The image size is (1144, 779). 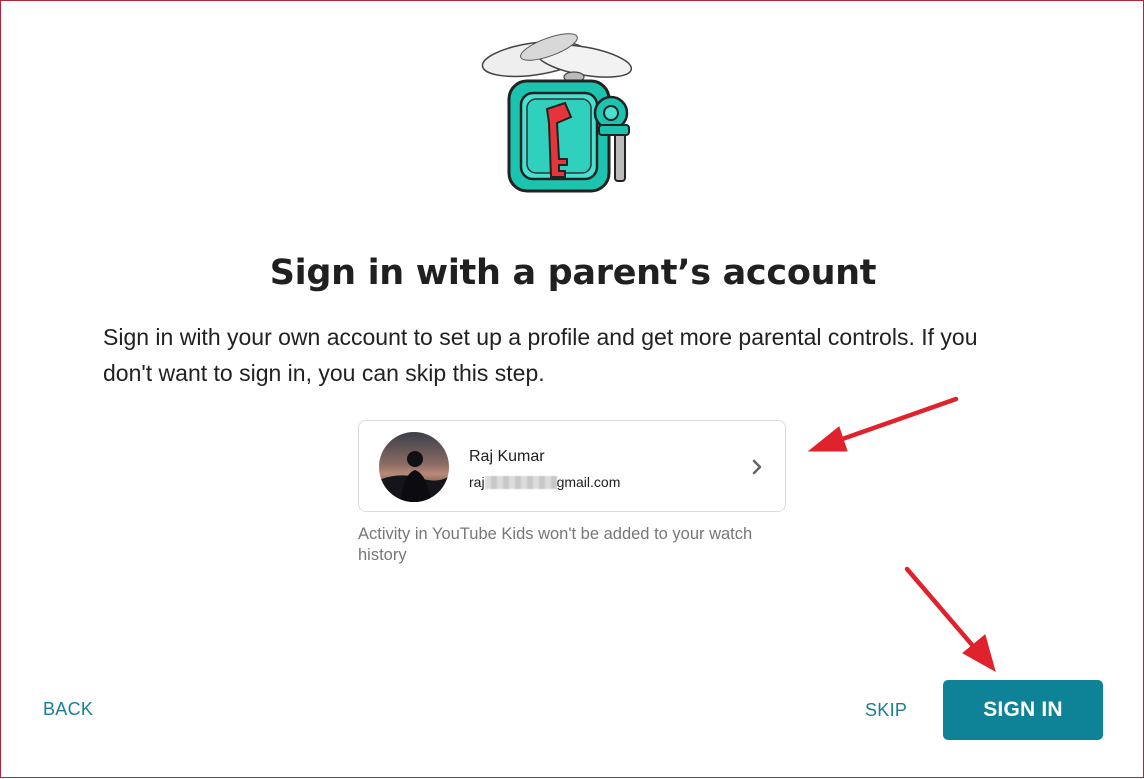 What do you see at coordinates (886, 710) in the screenshot?
I see `skip-button: SKIP` at bounding box center [886, 710].